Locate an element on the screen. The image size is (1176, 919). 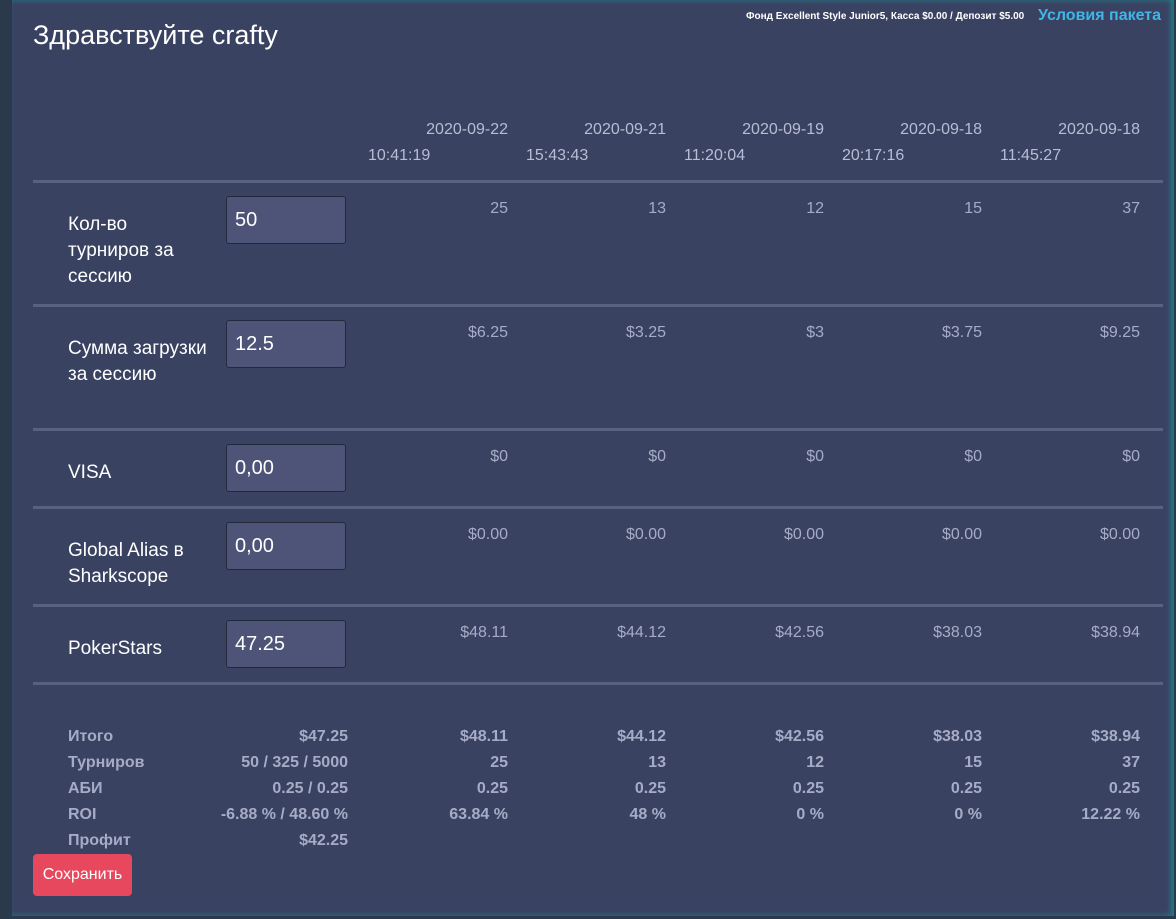
row-label-pokerstars: PokerStars is located at coordinates (115, 648).